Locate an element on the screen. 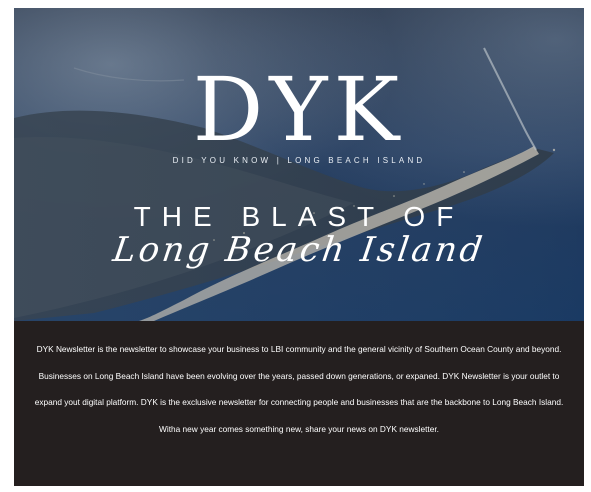 The height and width of the screenshot is (492, 591). headline-script: Long Beach Island is located at coordinates (299, 250).